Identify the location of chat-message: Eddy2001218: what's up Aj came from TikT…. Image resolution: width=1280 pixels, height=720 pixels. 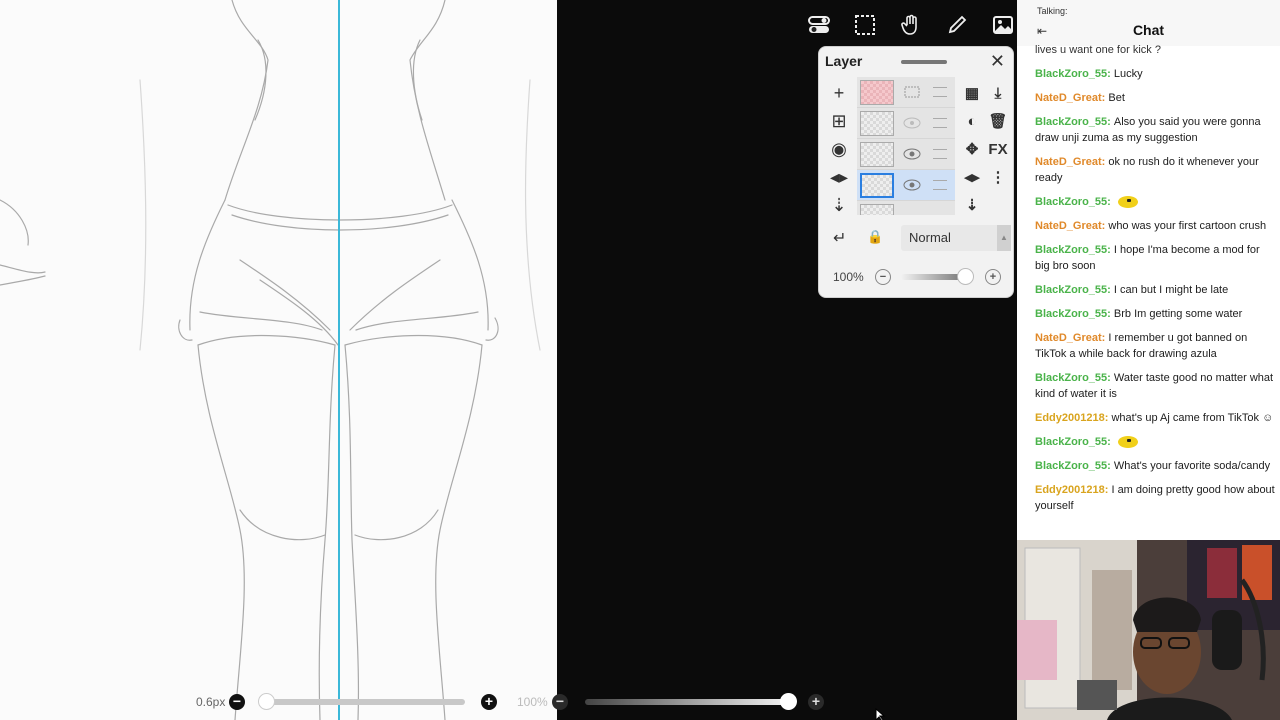
(1156, 418).